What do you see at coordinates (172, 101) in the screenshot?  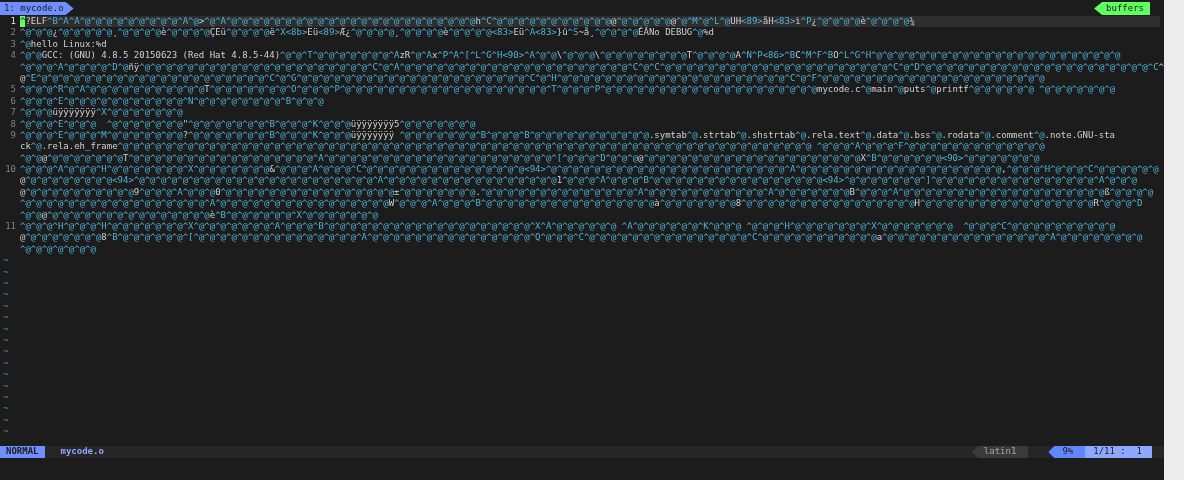 I see `code-line: ^@^@^@^E^@^@^@^@^@^@^@^@^@^@^@^N^@^@^@^@^@^@^@^@^B^@^@^@` at bounding box center [172, 101].